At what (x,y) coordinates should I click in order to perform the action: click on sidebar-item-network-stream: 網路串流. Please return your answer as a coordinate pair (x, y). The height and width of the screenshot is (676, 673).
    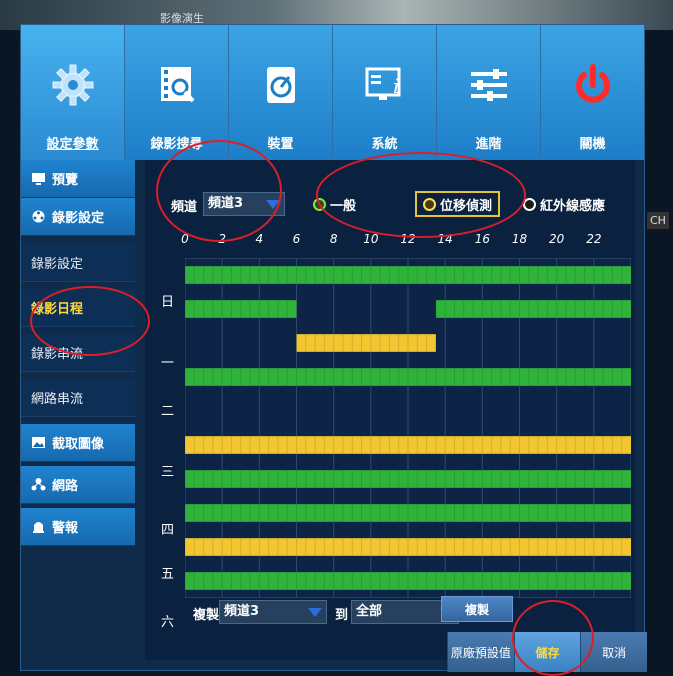
    Looking at the image, I should click on (78, 398).